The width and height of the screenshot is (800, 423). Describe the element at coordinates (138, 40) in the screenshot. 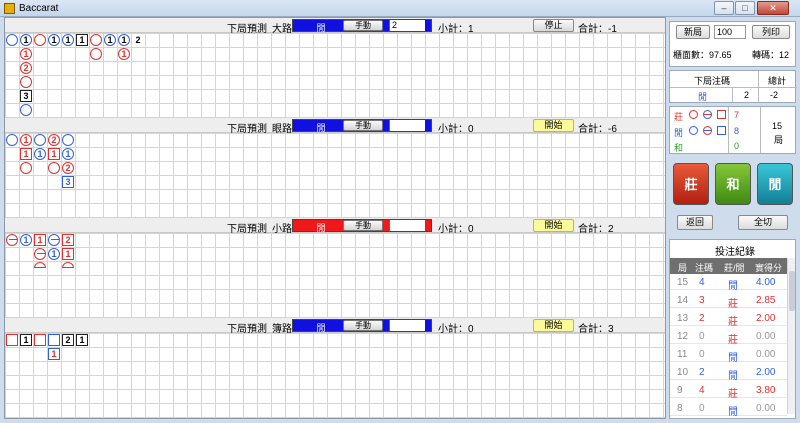

I see `count-label: 2` at that location.